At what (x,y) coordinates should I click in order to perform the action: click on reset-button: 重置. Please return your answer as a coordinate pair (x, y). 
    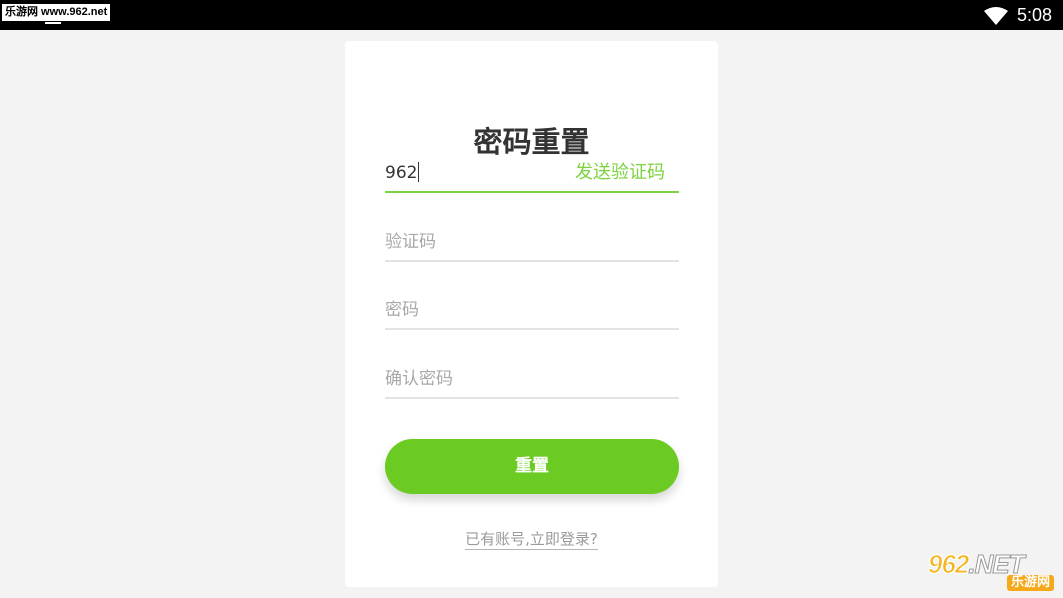
    Looking at the image, I should click on (532, 466).